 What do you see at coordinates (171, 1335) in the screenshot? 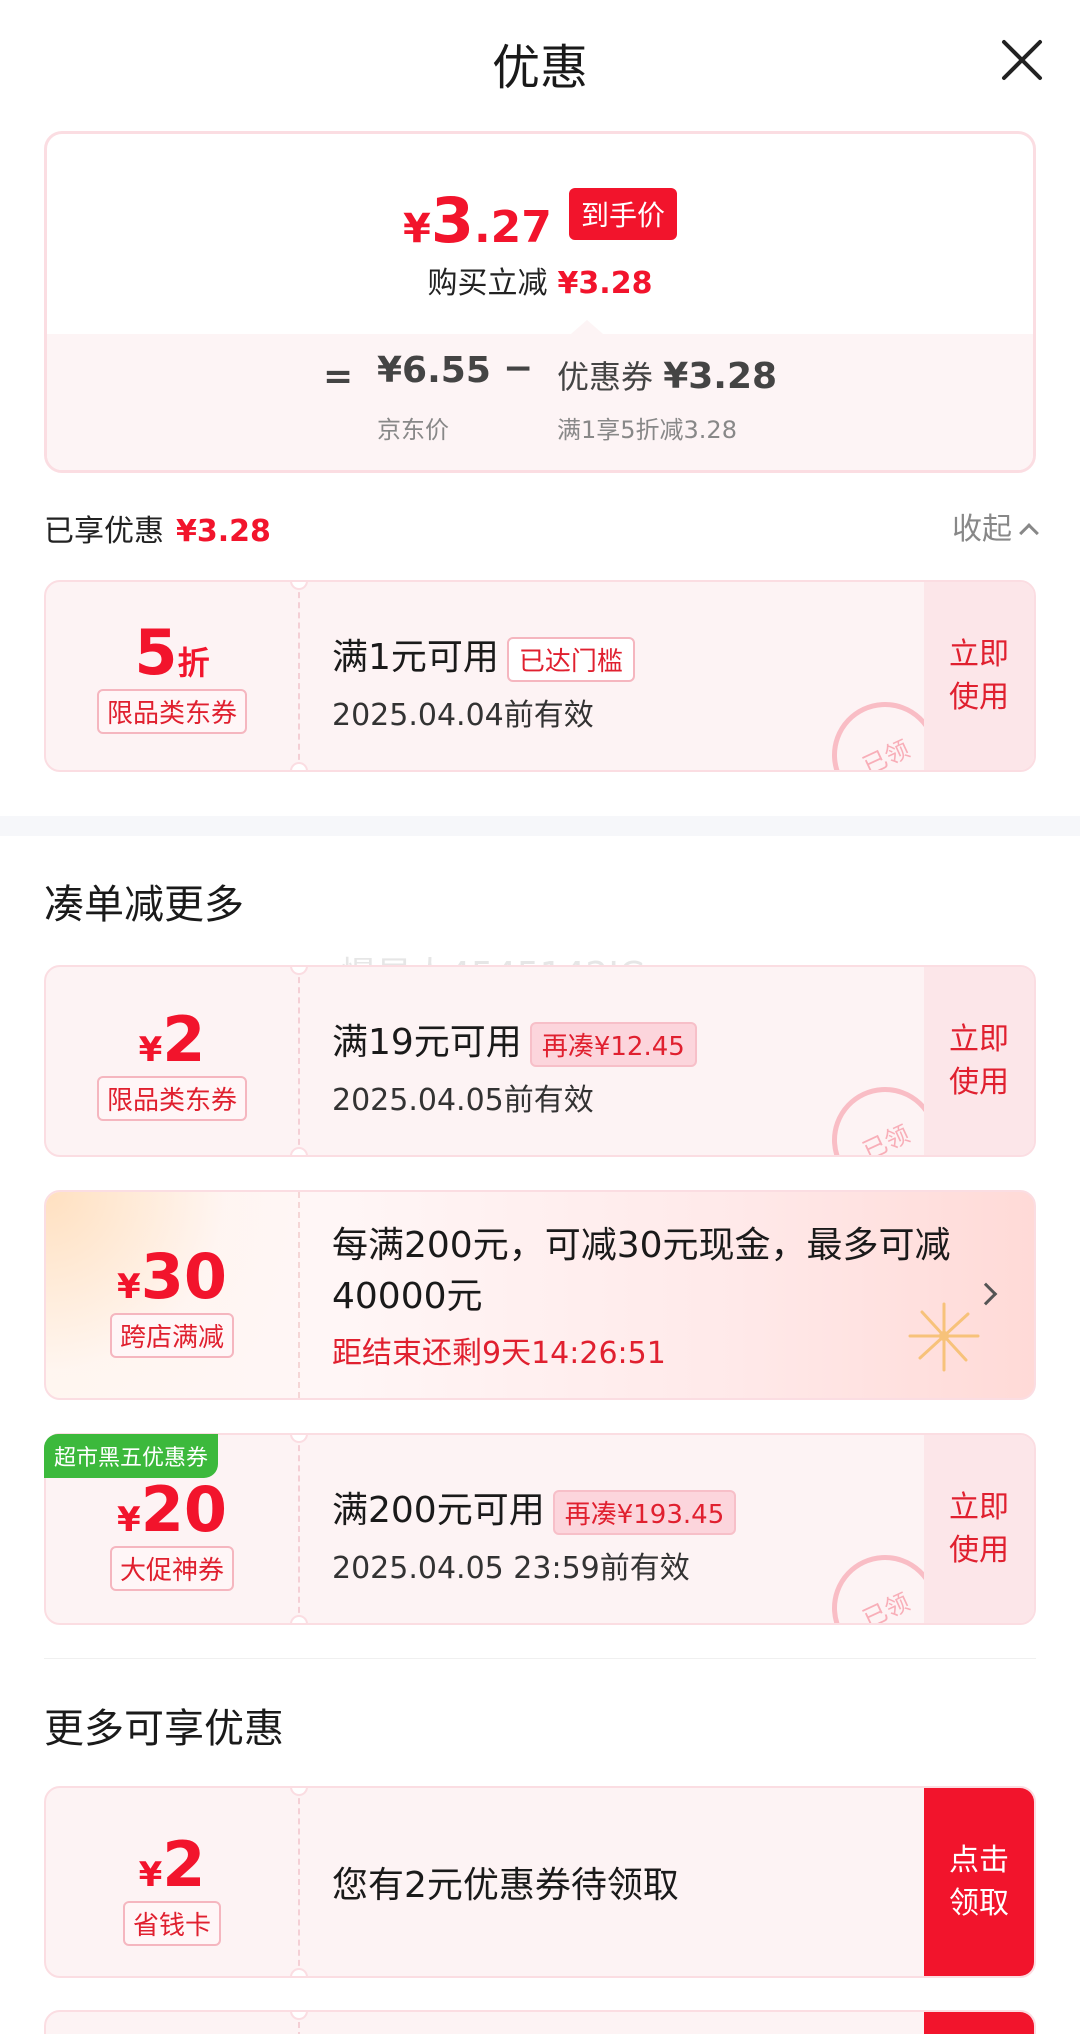
I see `discount-type-tag: 跨店满减` at bounding box center [171, 1335].